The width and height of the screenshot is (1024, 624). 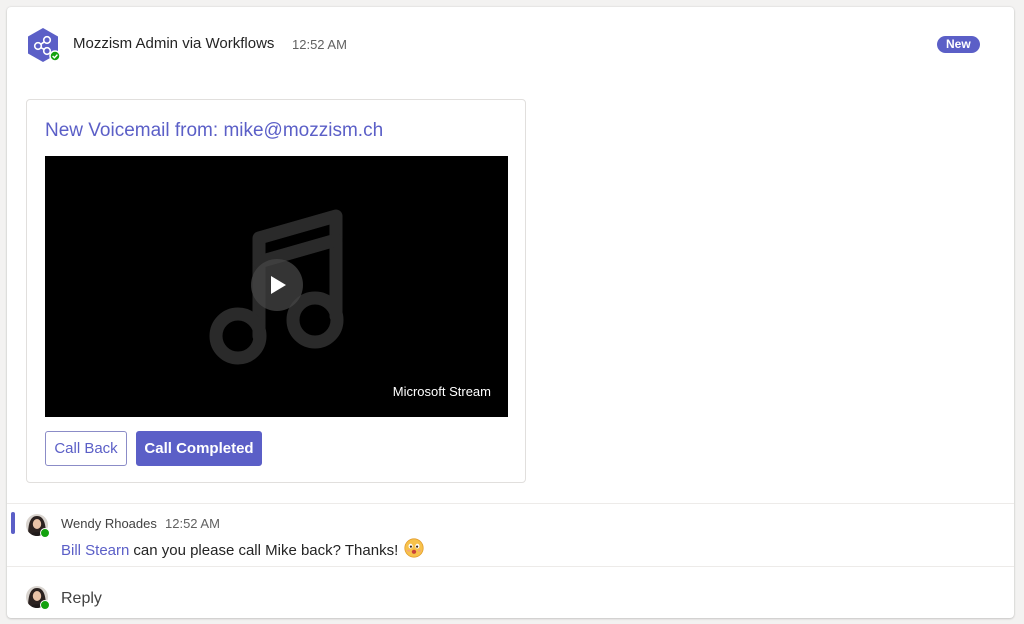 I want to click on post-timestamp: 12:52 AM, so click(x=319, y=44).